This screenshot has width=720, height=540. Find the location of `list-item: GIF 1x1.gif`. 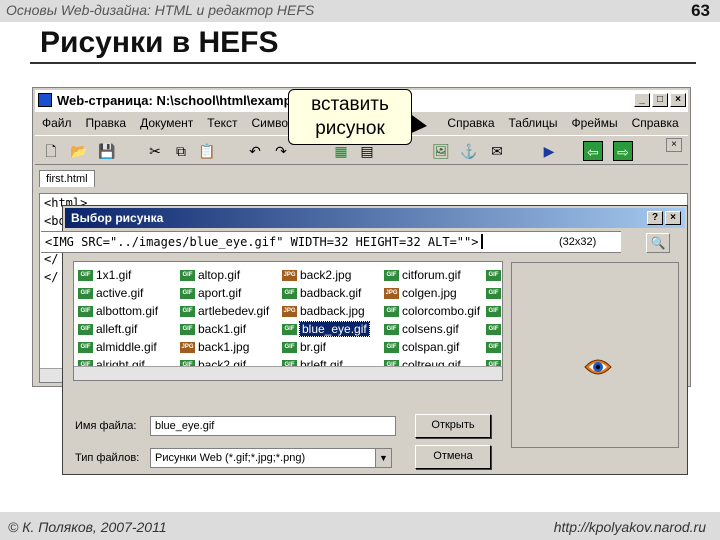

list-item: GIF 1x1.gif is located at coordinates (118, 275).